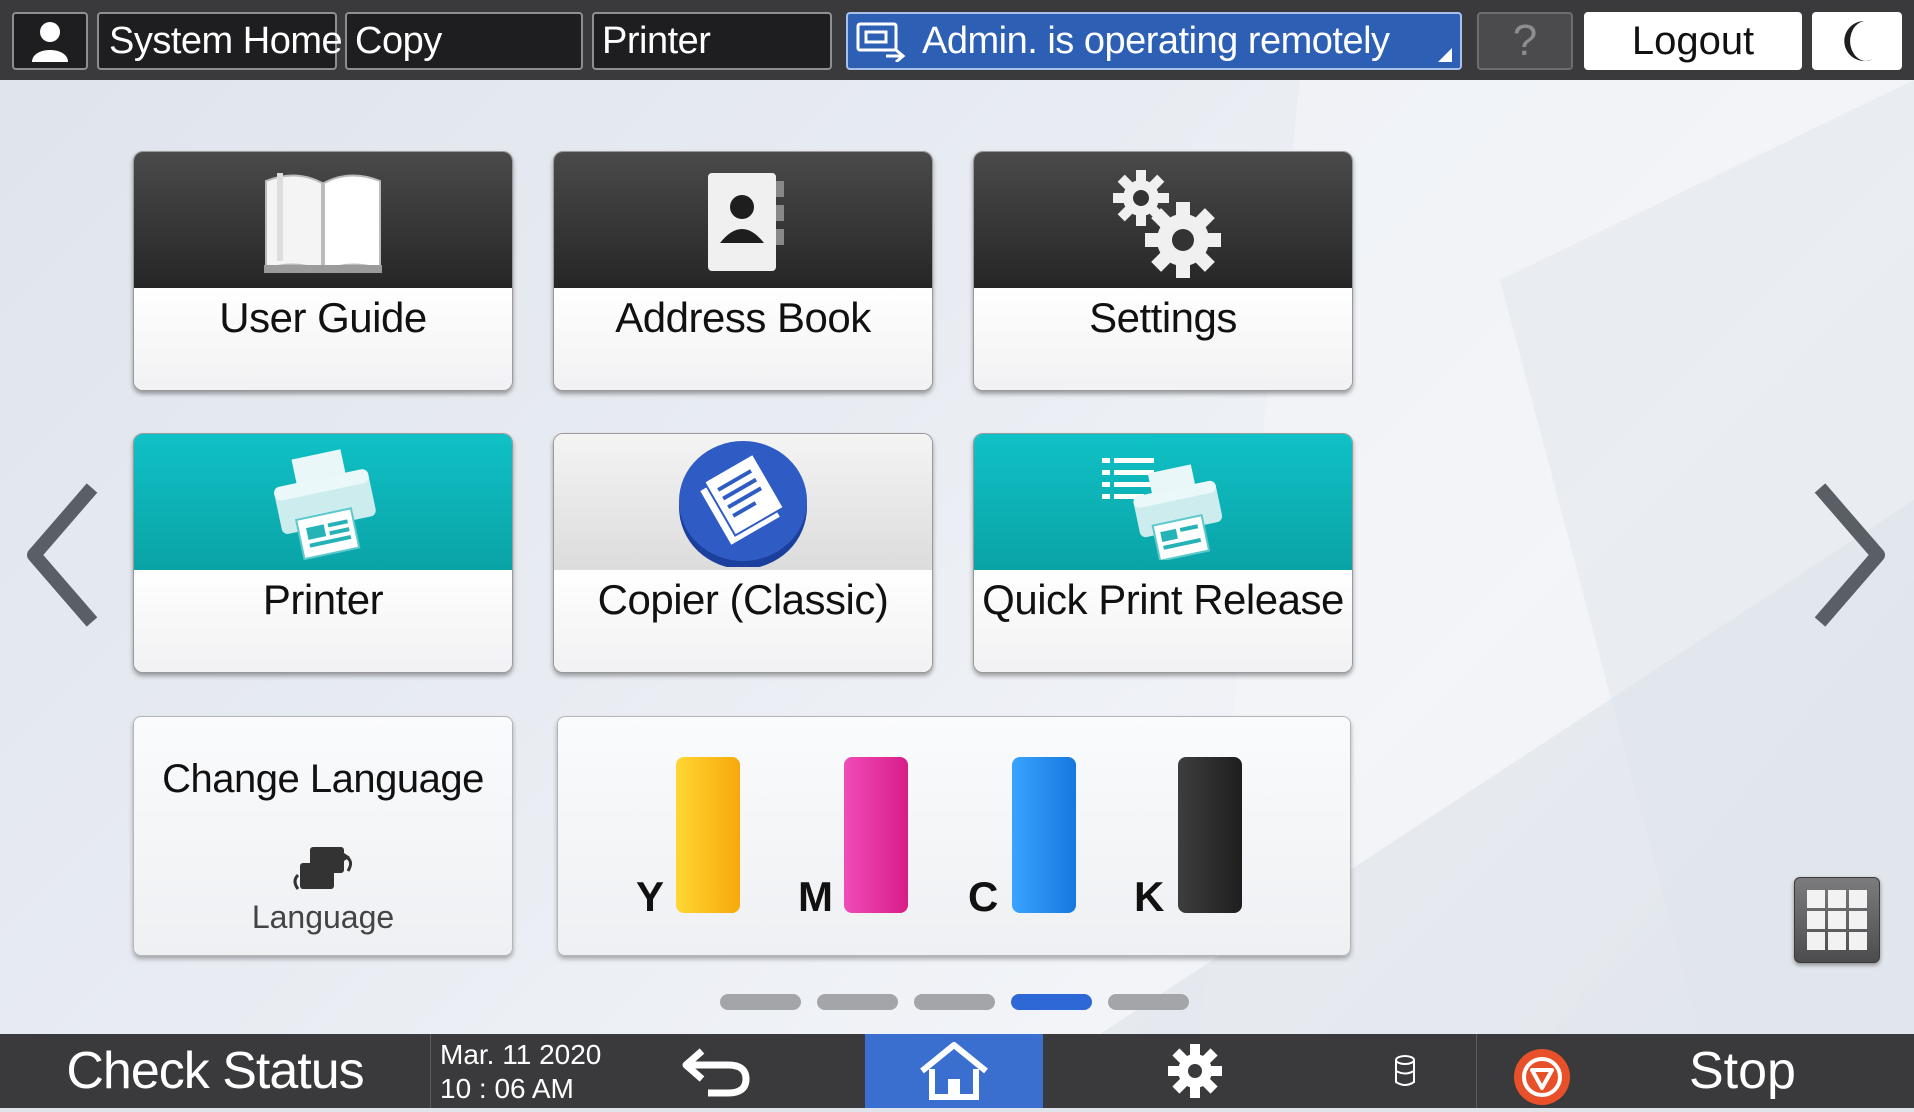 This screenshot has width=1914, height=1112. I want to click on back-arrow-icon, so click(716, 1072).